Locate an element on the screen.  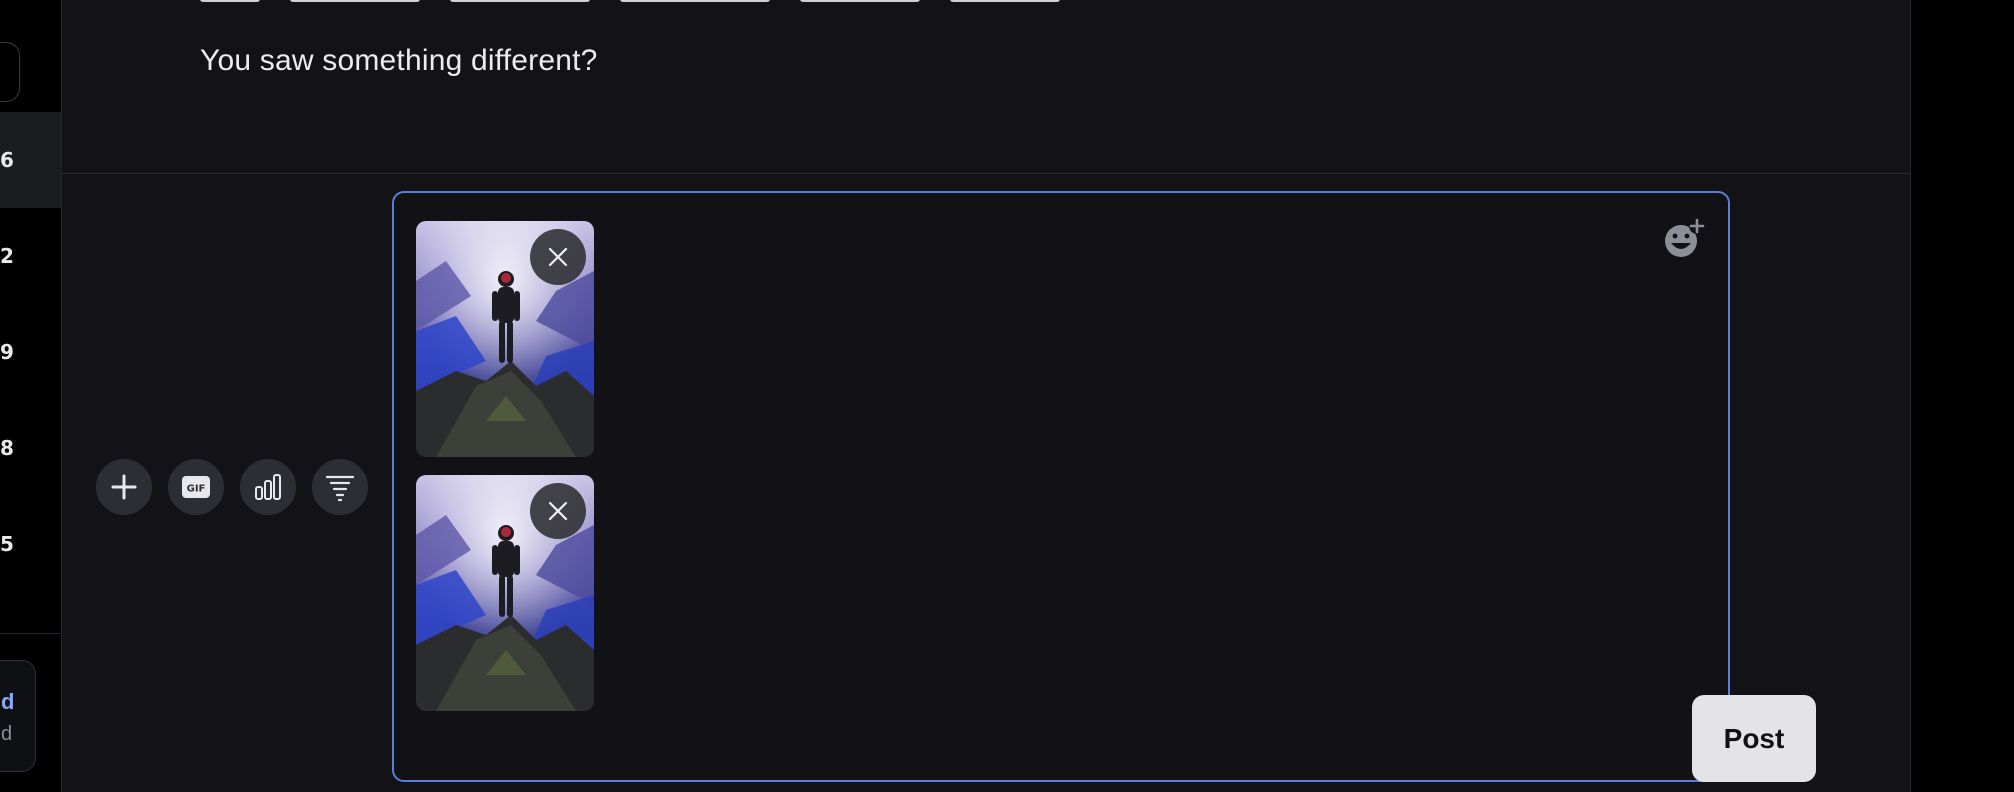
left-sidebar: 6 2 9 8 5 d d is located at coordinates (31, 396).